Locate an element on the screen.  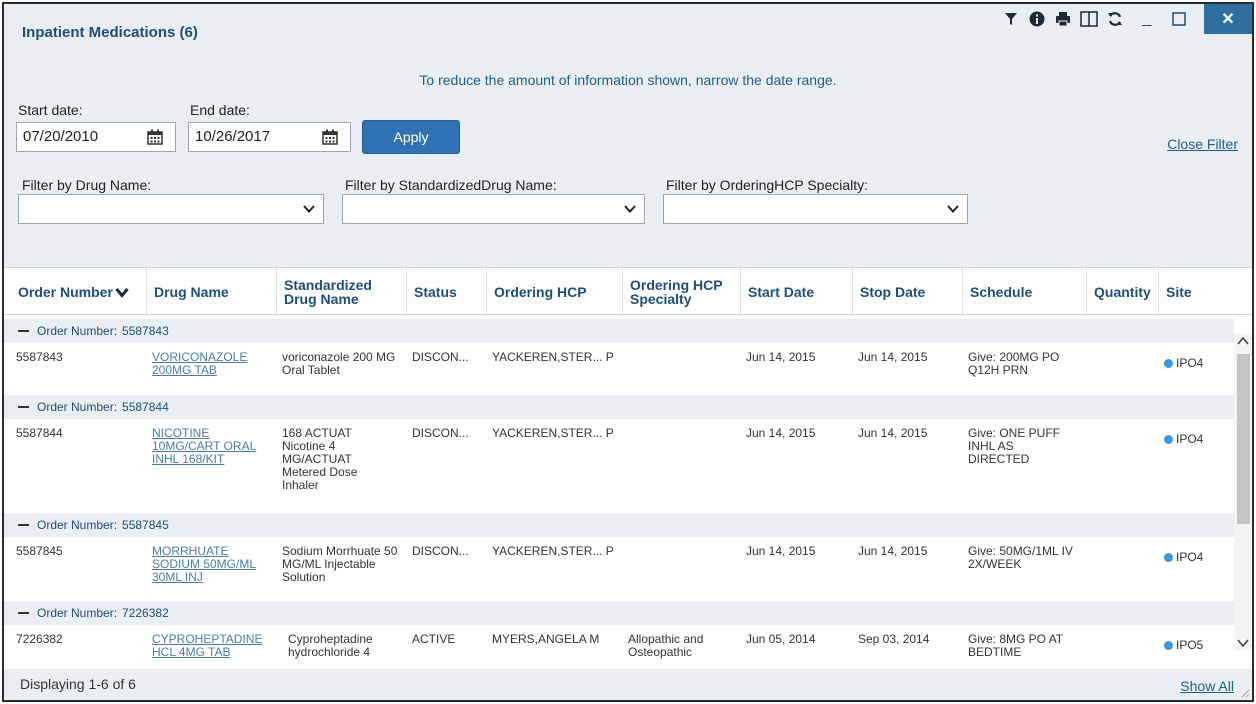
group-header: Order Number: 5587843 is located at coordinates (619, 331).